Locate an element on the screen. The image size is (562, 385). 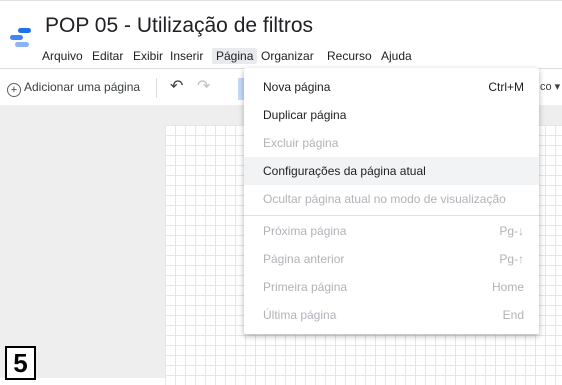
menu-item-shortcut: Ctrl+M is located at coordinates (506, 87).